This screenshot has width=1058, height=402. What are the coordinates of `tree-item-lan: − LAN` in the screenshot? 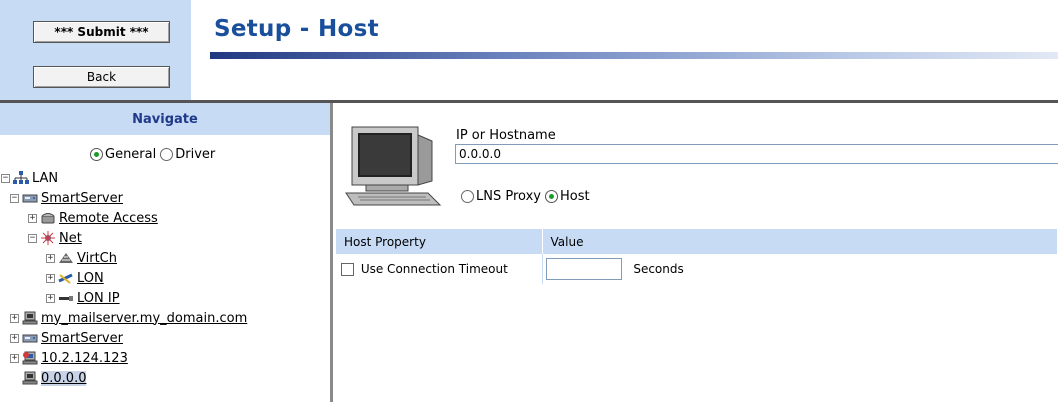 It's located at (29, 178).